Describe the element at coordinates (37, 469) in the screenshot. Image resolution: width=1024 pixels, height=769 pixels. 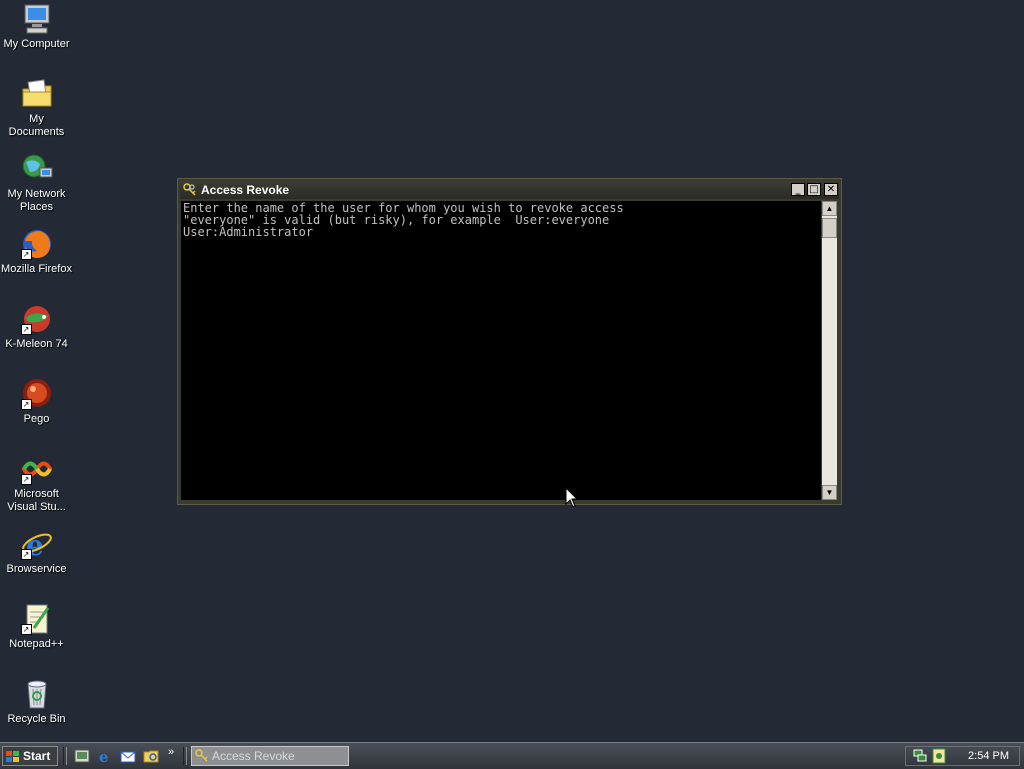
I see `visual-studio-icon: ↗` at that location.